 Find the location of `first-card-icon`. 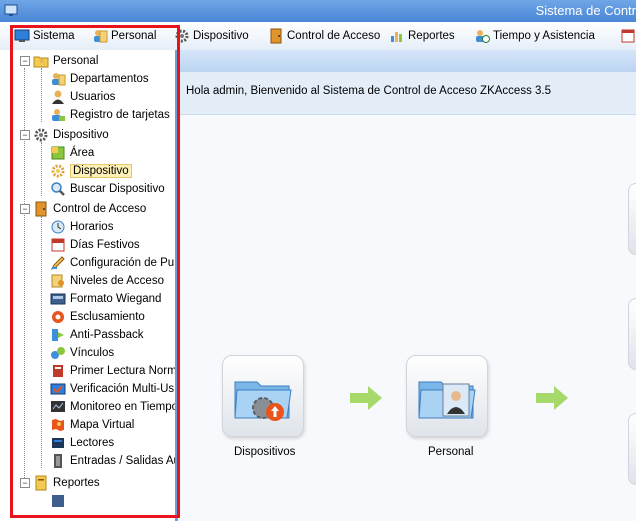

first-card-icon is located at coordinates (58, 371).